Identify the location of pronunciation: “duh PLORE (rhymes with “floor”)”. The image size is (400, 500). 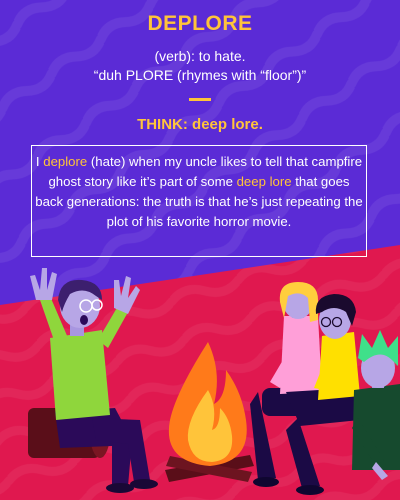
(200, 75).